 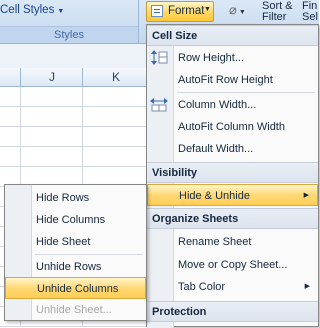 I want to click on rename-sheet-item: Rename Sheet, so click(x=232, y=242).